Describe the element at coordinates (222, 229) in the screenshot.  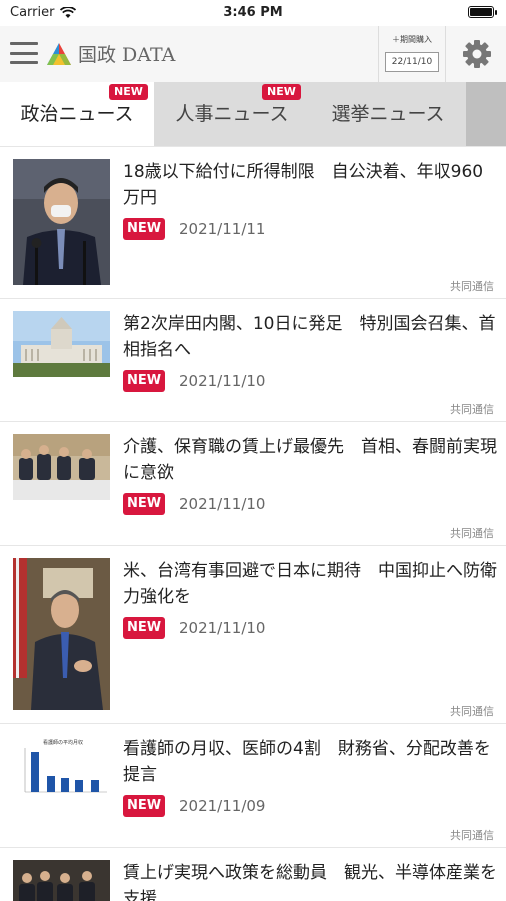
I see `article-date: 2021/11/11` at that location.